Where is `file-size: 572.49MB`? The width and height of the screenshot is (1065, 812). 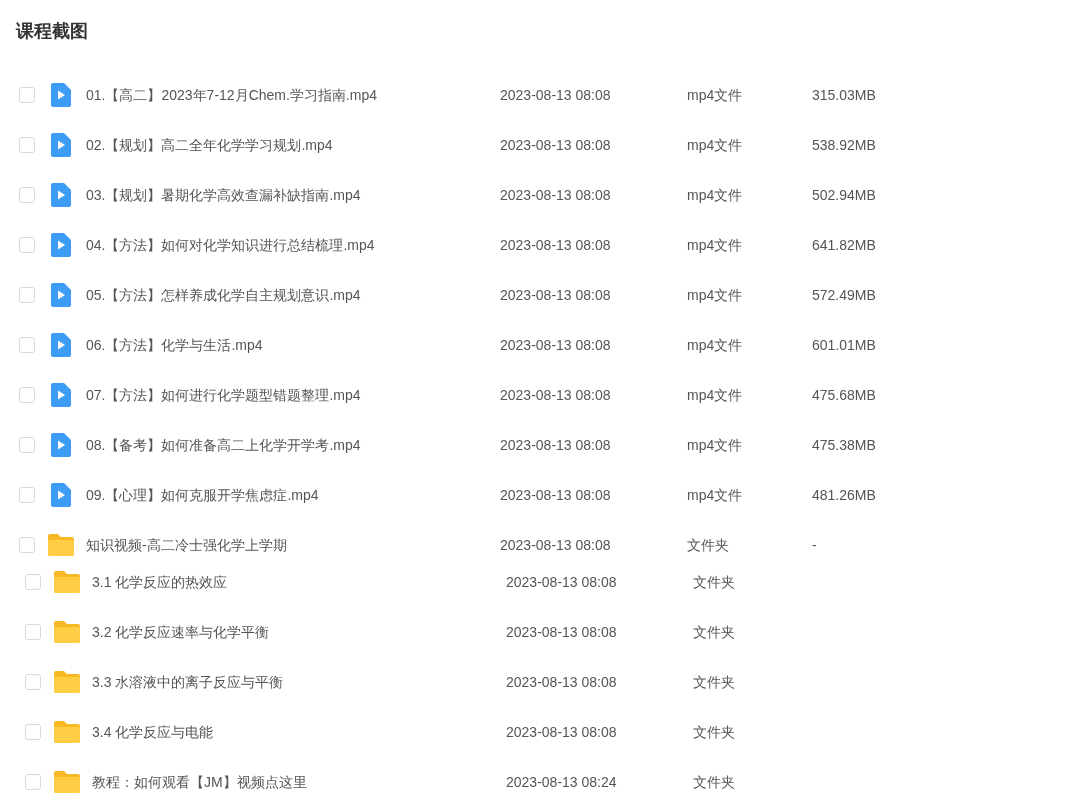 file-size: 572.49MB is located at coordinates (844, 294).